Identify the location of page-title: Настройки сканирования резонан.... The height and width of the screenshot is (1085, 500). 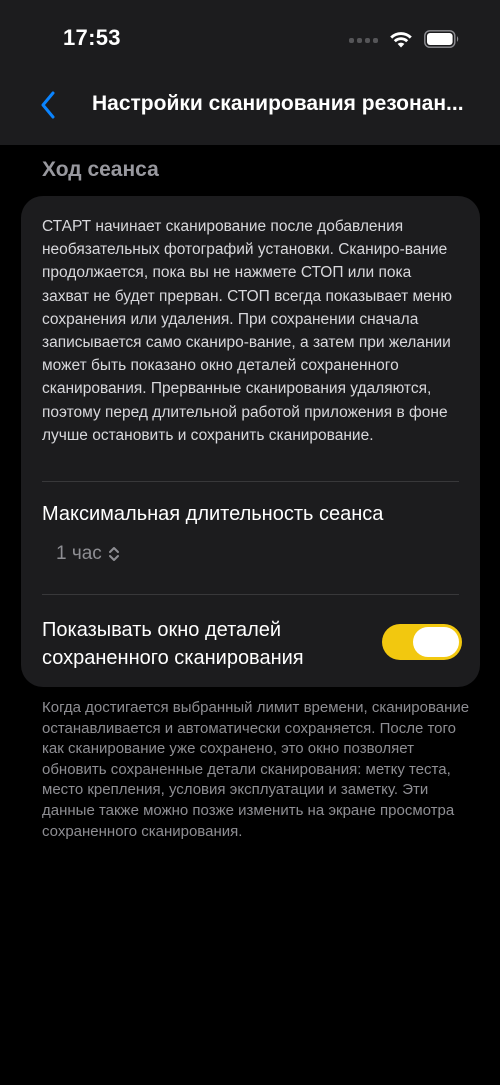
(278, 103).